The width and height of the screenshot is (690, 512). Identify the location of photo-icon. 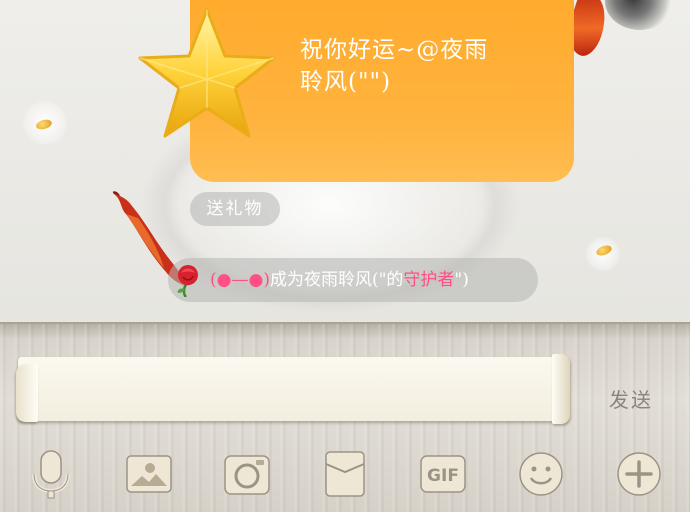
(149, 474).